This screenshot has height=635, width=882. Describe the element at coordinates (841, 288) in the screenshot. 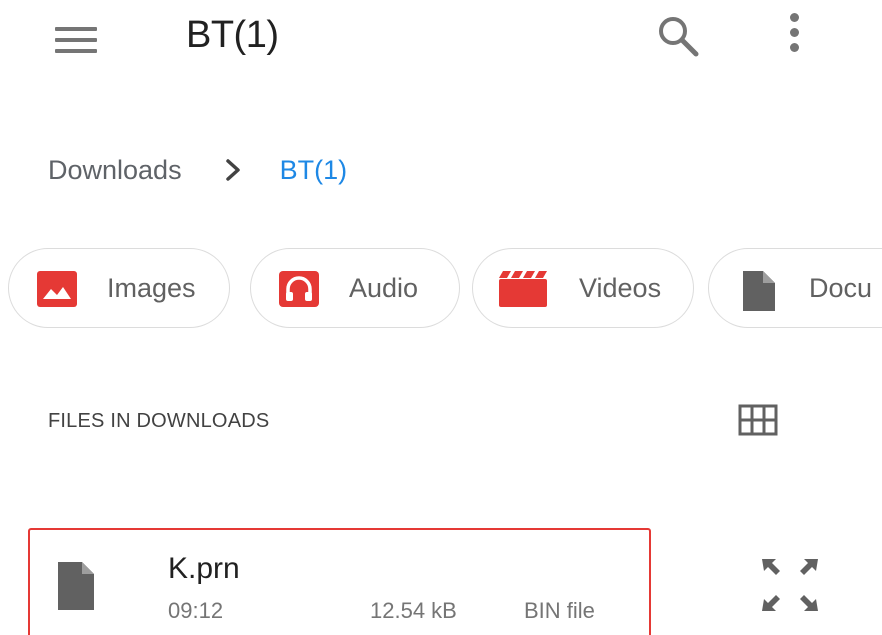

I see `chip-label: Docu` at that location.